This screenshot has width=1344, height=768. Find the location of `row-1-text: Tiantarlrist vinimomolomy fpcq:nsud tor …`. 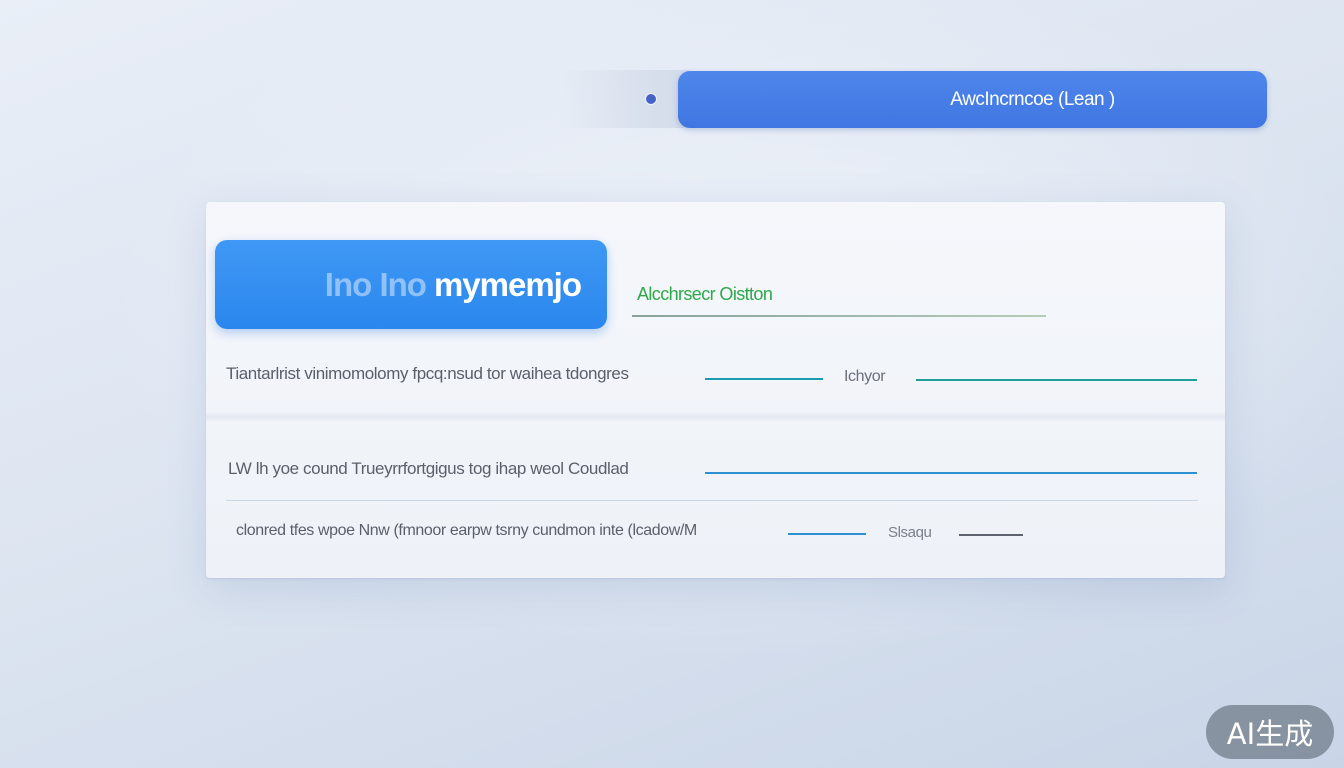

row-1-text: Tiantarlrist vinimomolomy fpcq:nsud tor … is located at coordinates (427, 373).